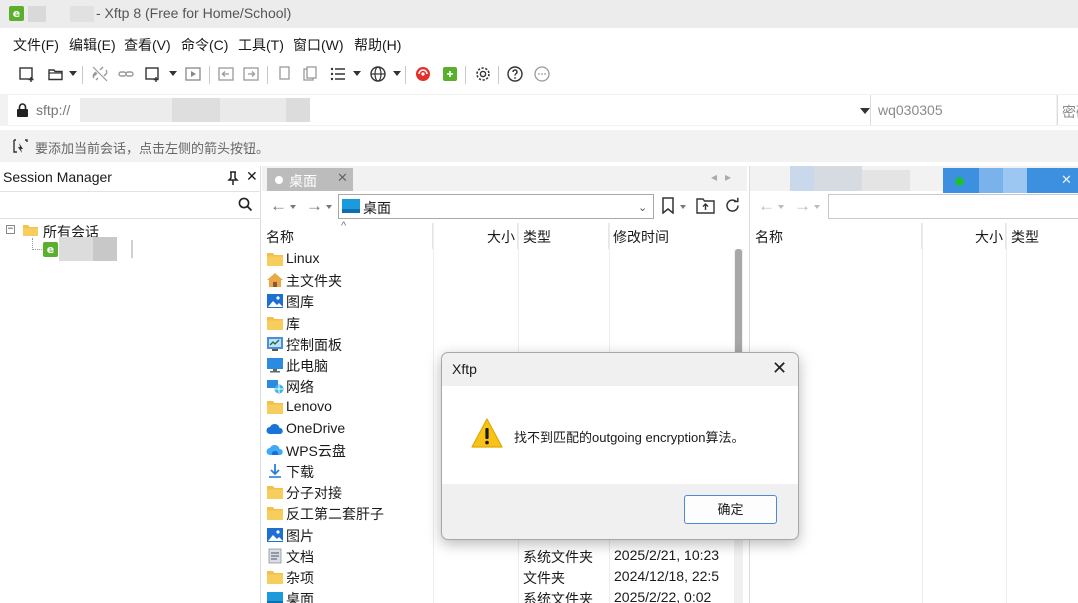 The height and width of the screenshot is (603, 1078). Describe the element at coordinates (357, 73) in the screenshot. I see `view-dropdown-caret` at that location.